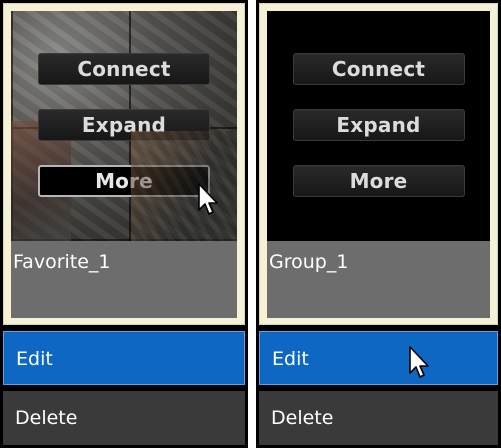 The width and height of the screenshot is (501, 448). Describe the element at coordinates (62, 262) in the screenshot. I see `tile-label: Favorite_1` at that location.